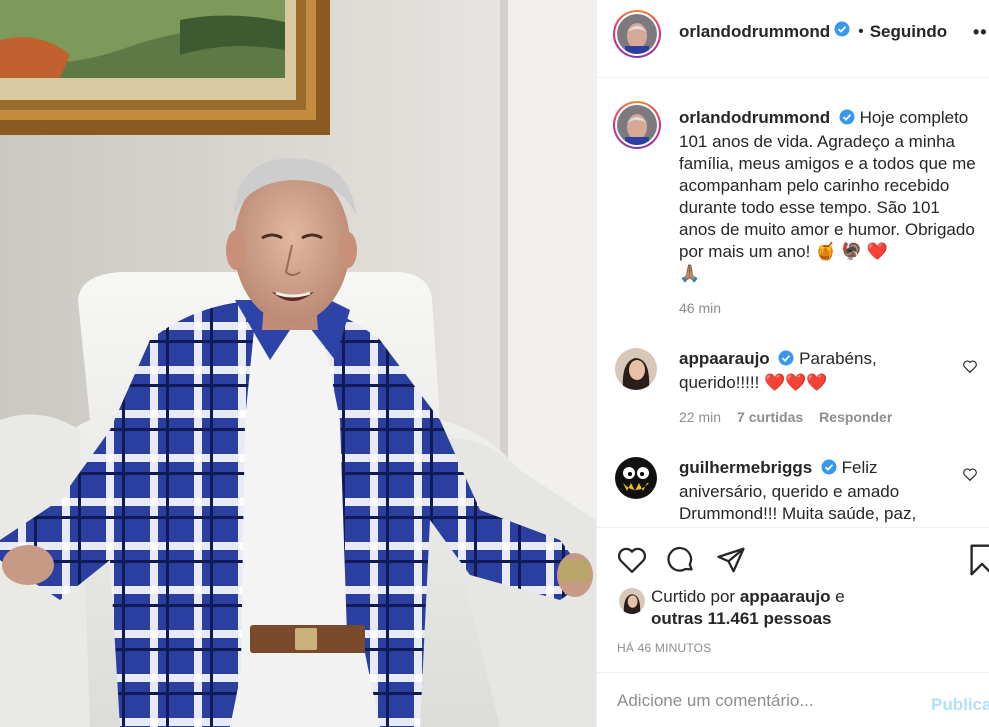 The image size is (989, 727). What do you see at coordinates (855, 417) in the screenshot?
I see `reply-button: Responder` at bounding box center [855, 417].